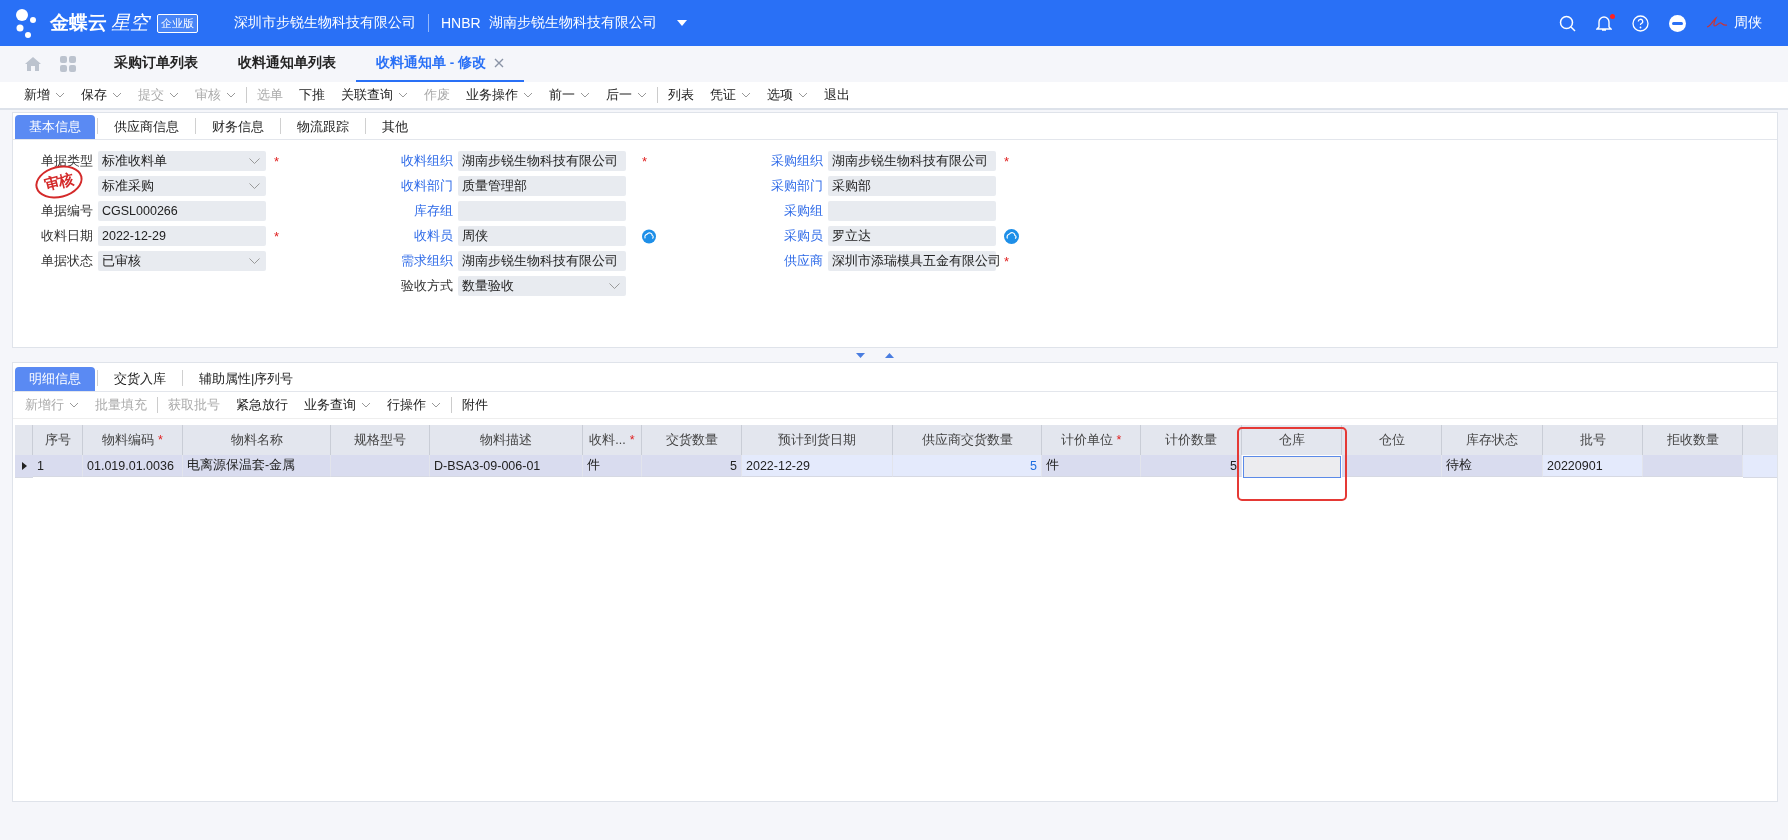 Image resolution: width=1788 pixels, height=840 pixels. What do you see at coordinates (692, 440) in the screenshot?
I see `column-header: 交货数量` at bounding box center [692, 440].